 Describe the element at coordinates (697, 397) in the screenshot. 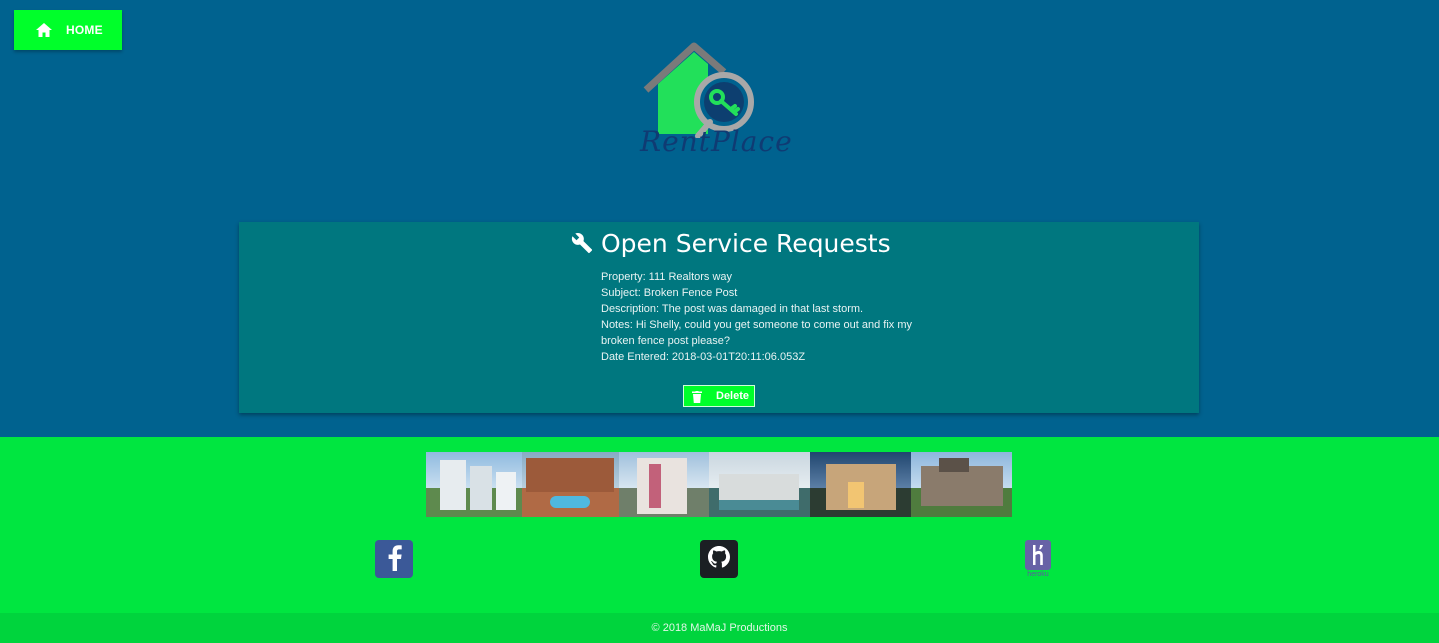

I see `trash-icon` at that location.